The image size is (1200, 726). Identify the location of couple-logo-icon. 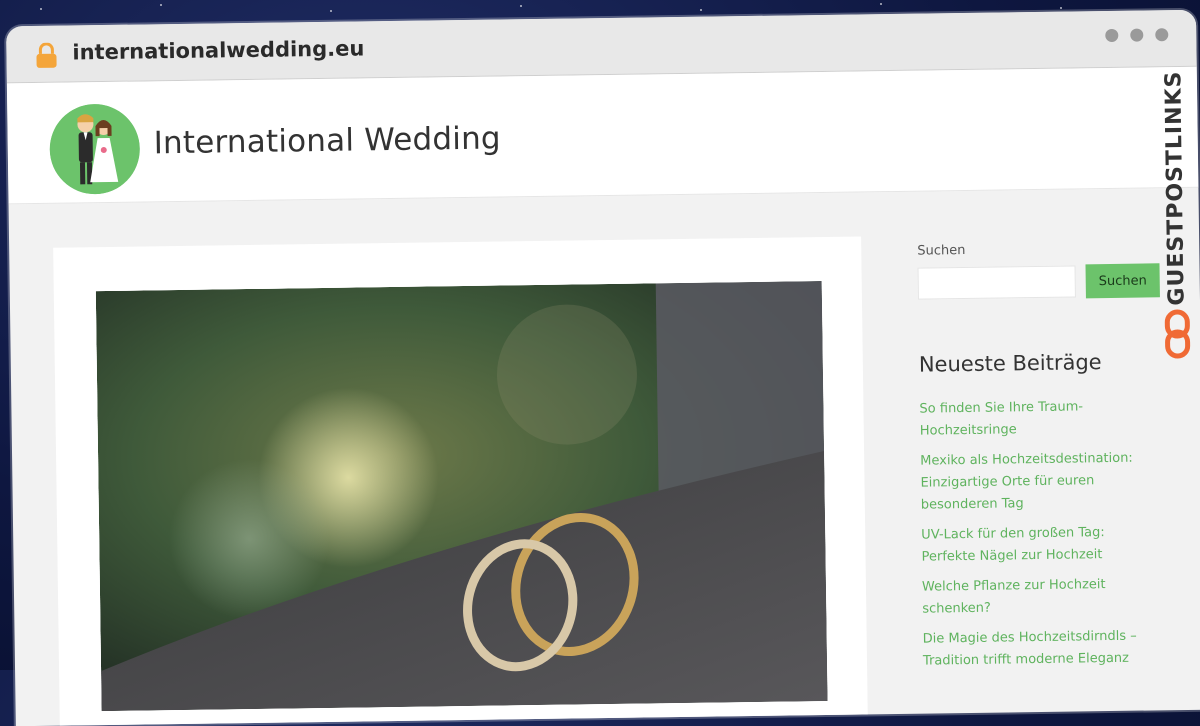
(94, 149).